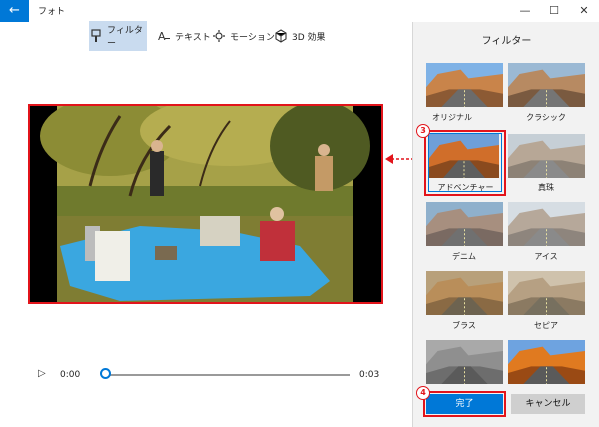  Describe the element at coordinates (42, 373) in the screenshot. I see `play-icon: ▷` at that location.